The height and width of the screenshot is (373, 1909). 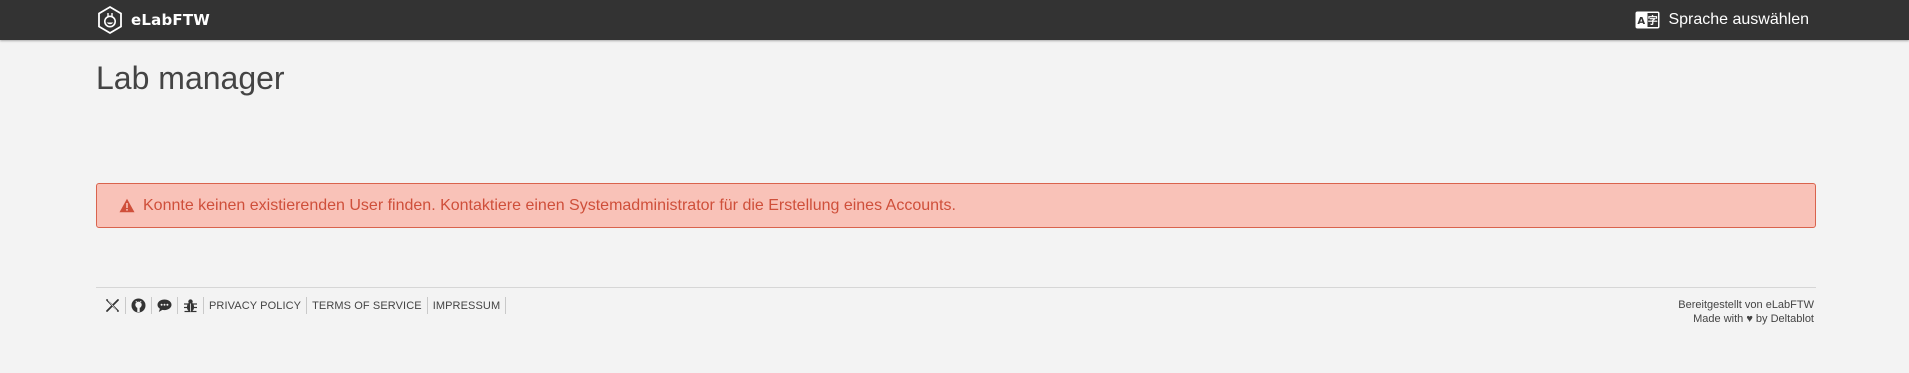 I want to click on terms-of-service-item: TERMS OF SERVICE, so click(x=367, y=305).